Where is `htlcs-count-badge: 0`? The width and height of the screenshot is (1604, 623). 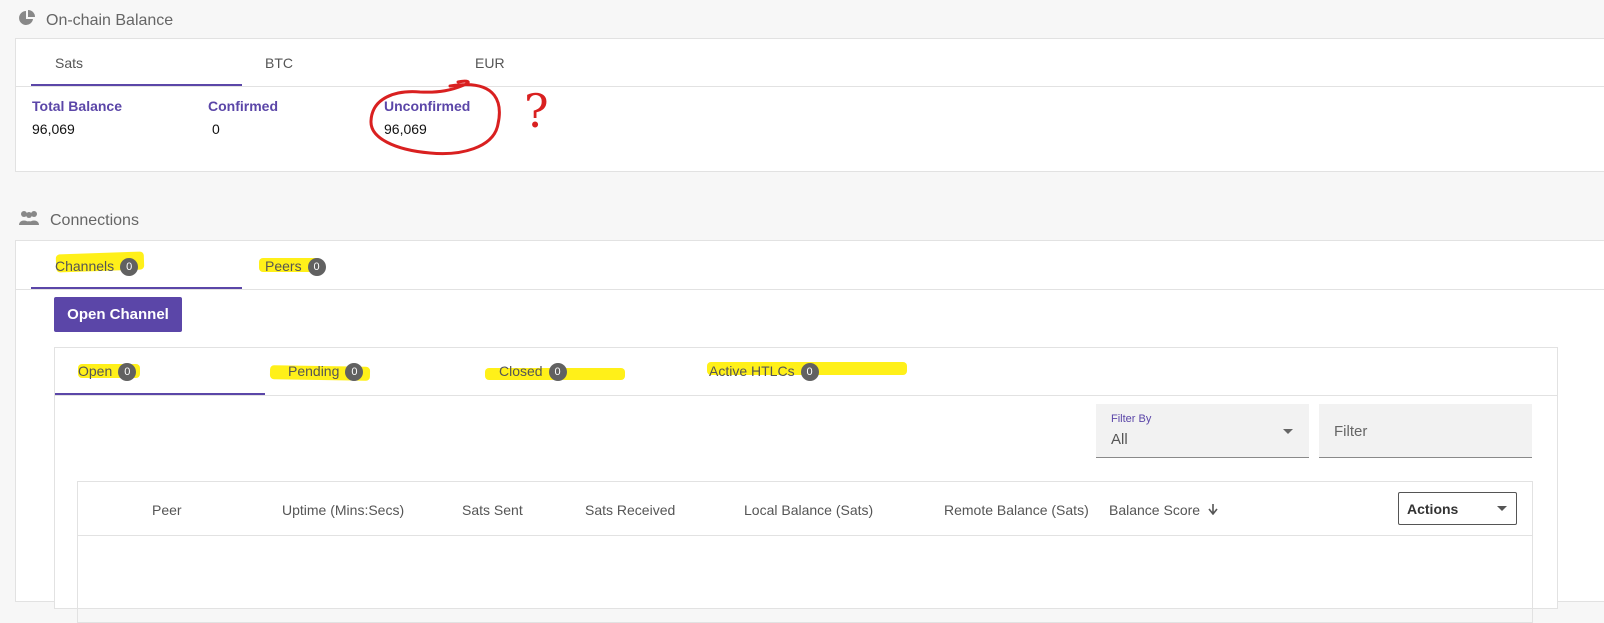 htlcs-count-badge: 0 is located at coordinates (809, 372).